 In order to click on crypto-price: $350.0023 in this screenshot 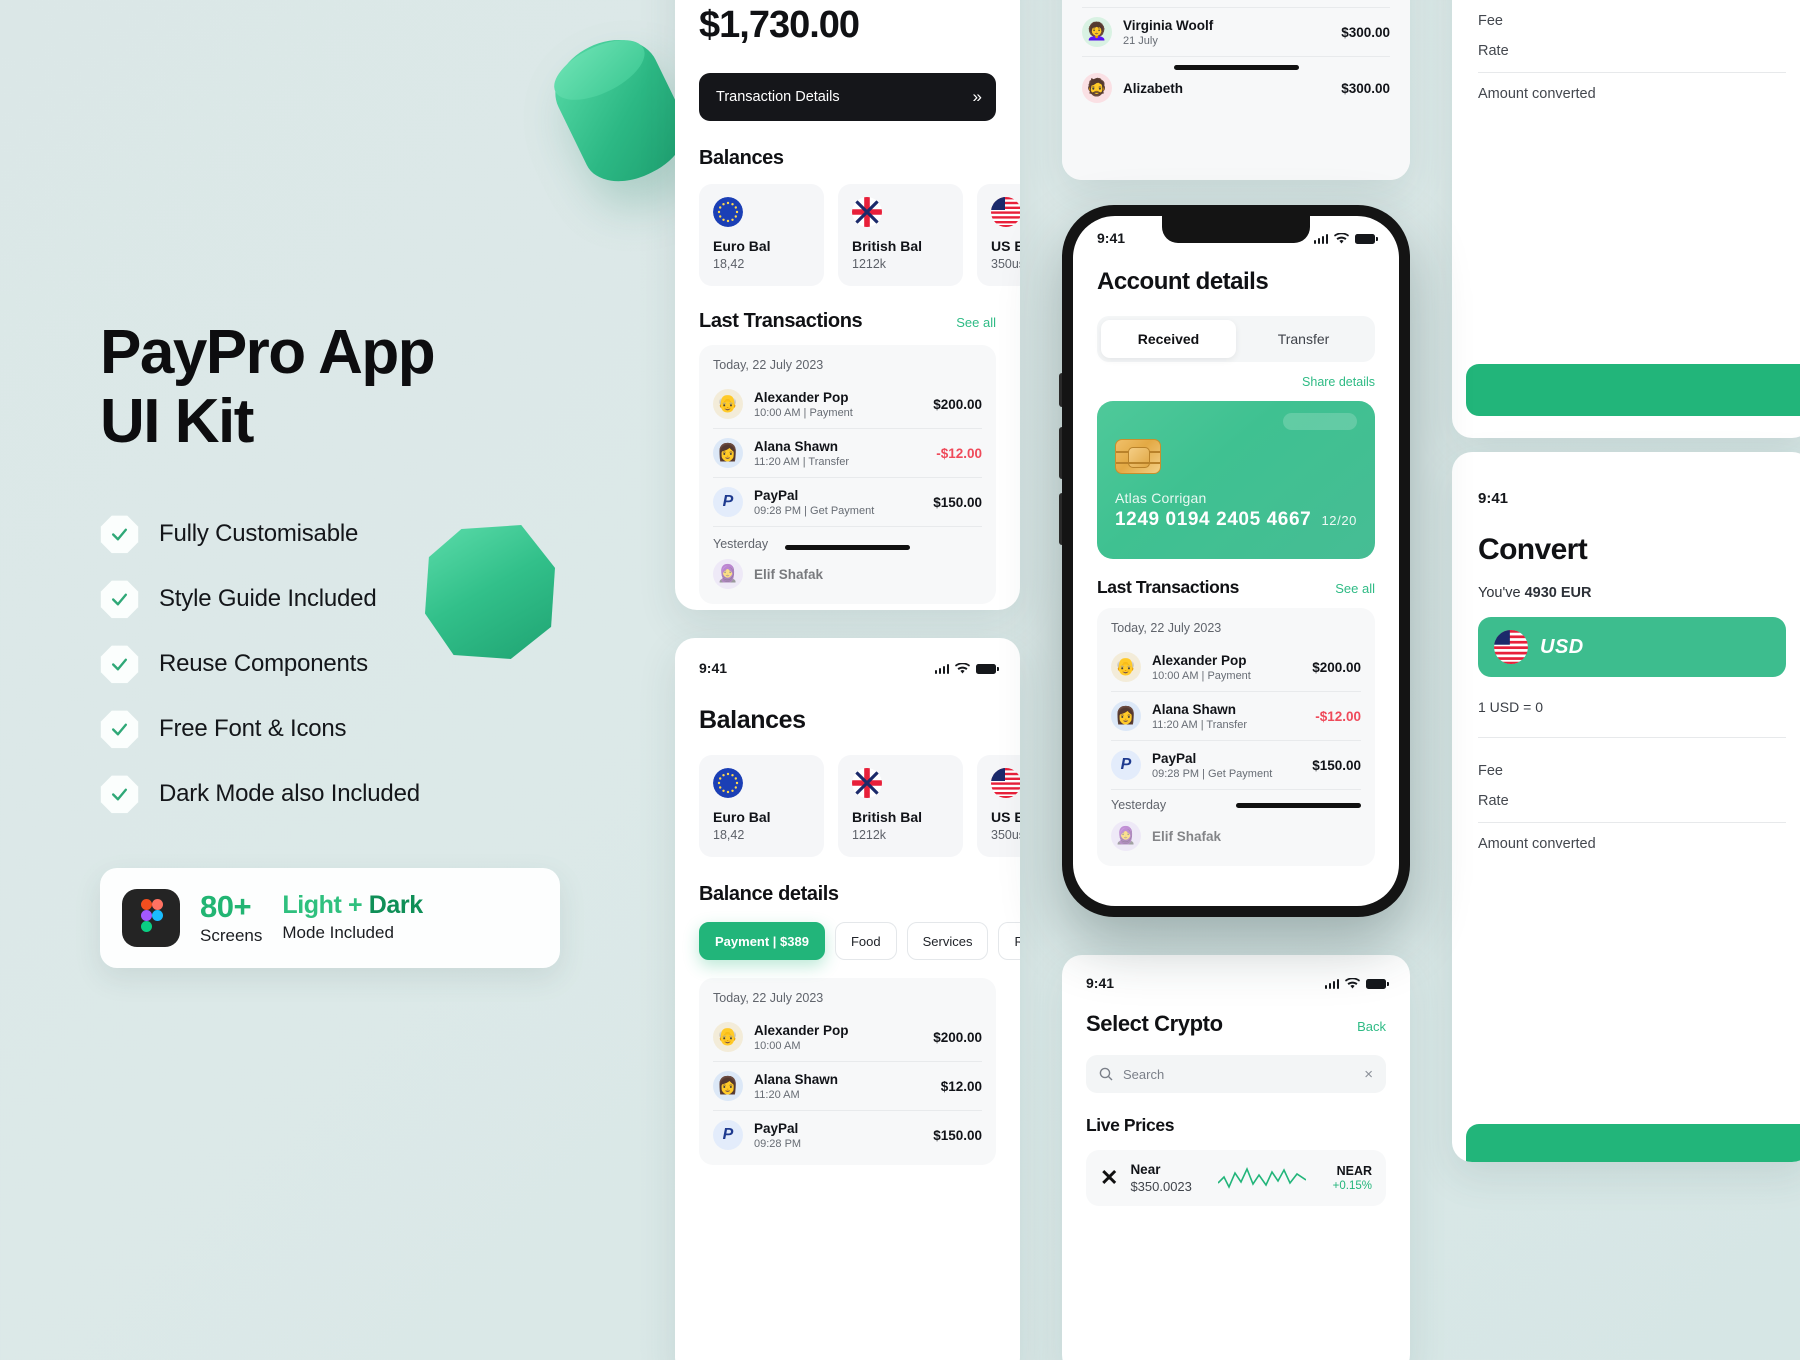, I will do `click(1161, 1186)`.